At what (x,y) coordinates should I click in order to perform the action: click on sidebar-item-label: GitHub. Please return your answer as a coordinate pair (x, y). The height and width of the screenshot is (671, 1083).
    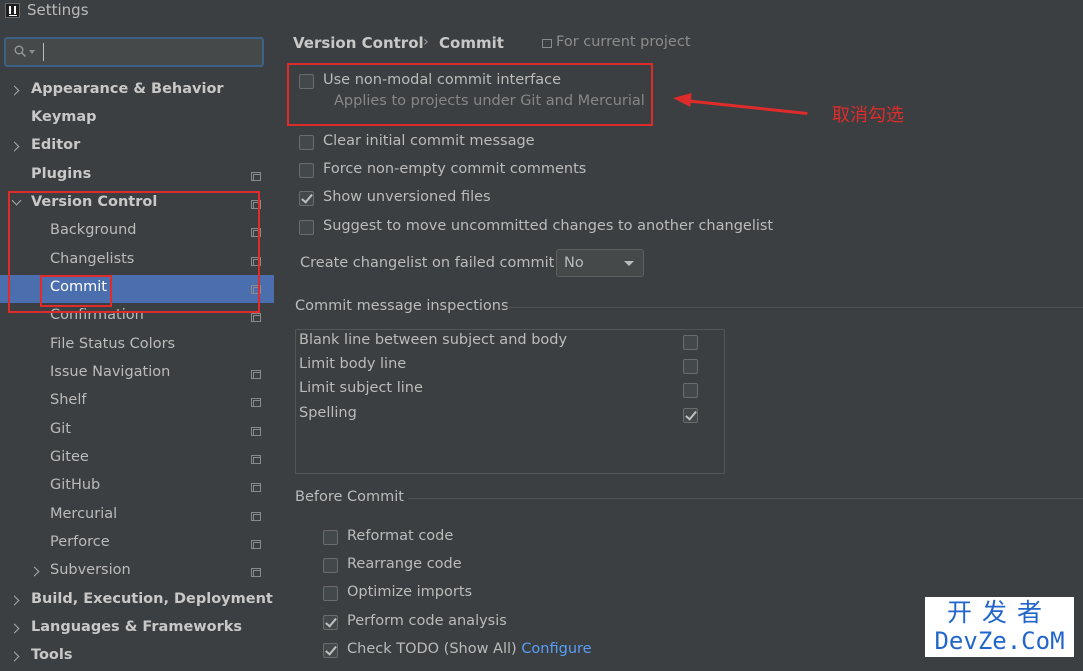
    Looking at the image, I should click on (75, 485).